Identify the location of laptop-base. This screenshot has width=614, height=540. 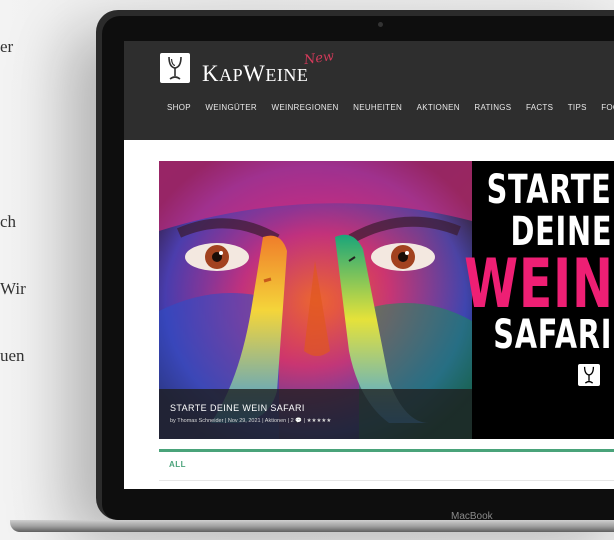
(307, 530).